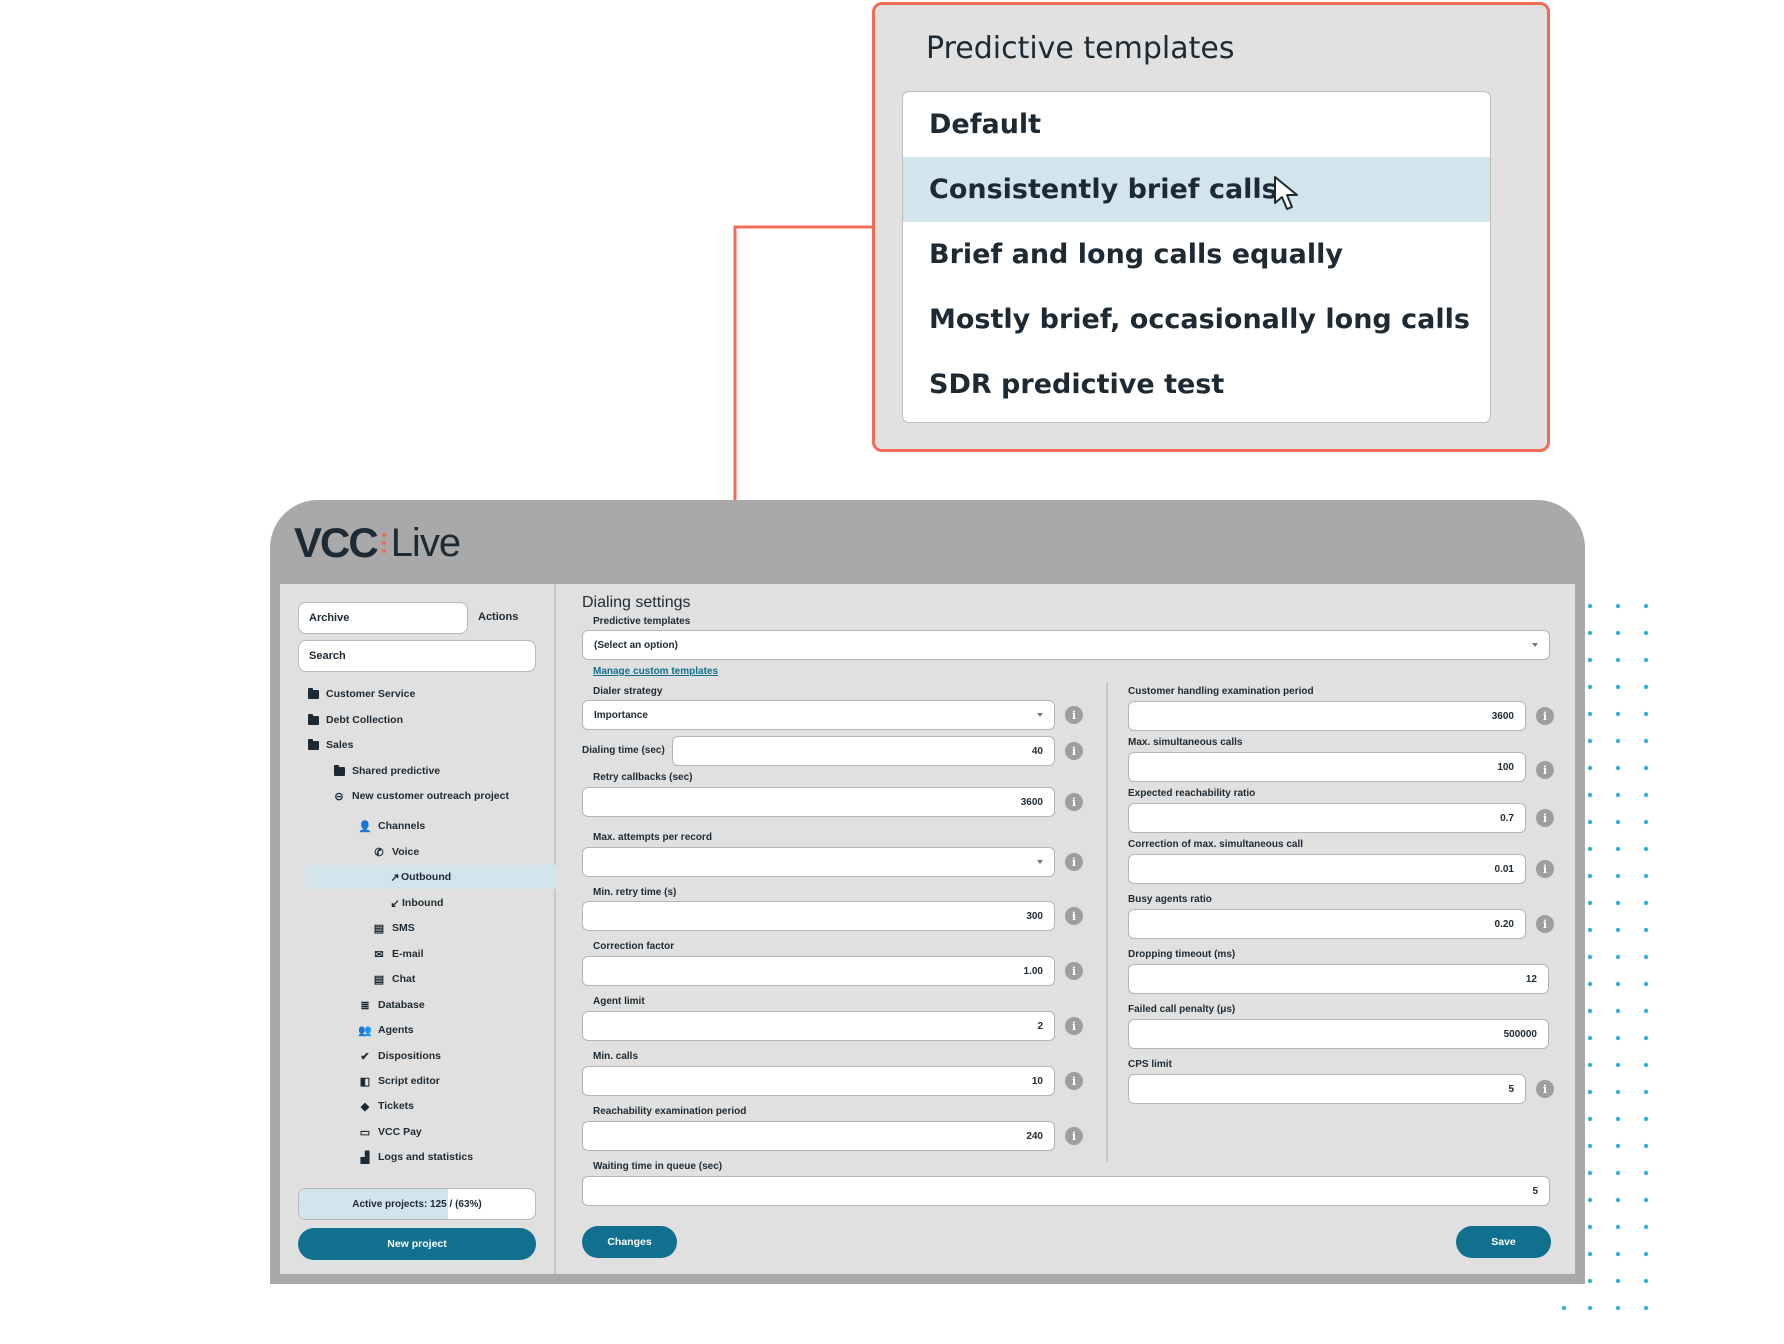 Image resolution: width=1784 pixels, height=1344 pixels. Describe the element at coordinates (394, 979) in the screenshot. I see `tree-item-chat: ▤ Chat` at that location.